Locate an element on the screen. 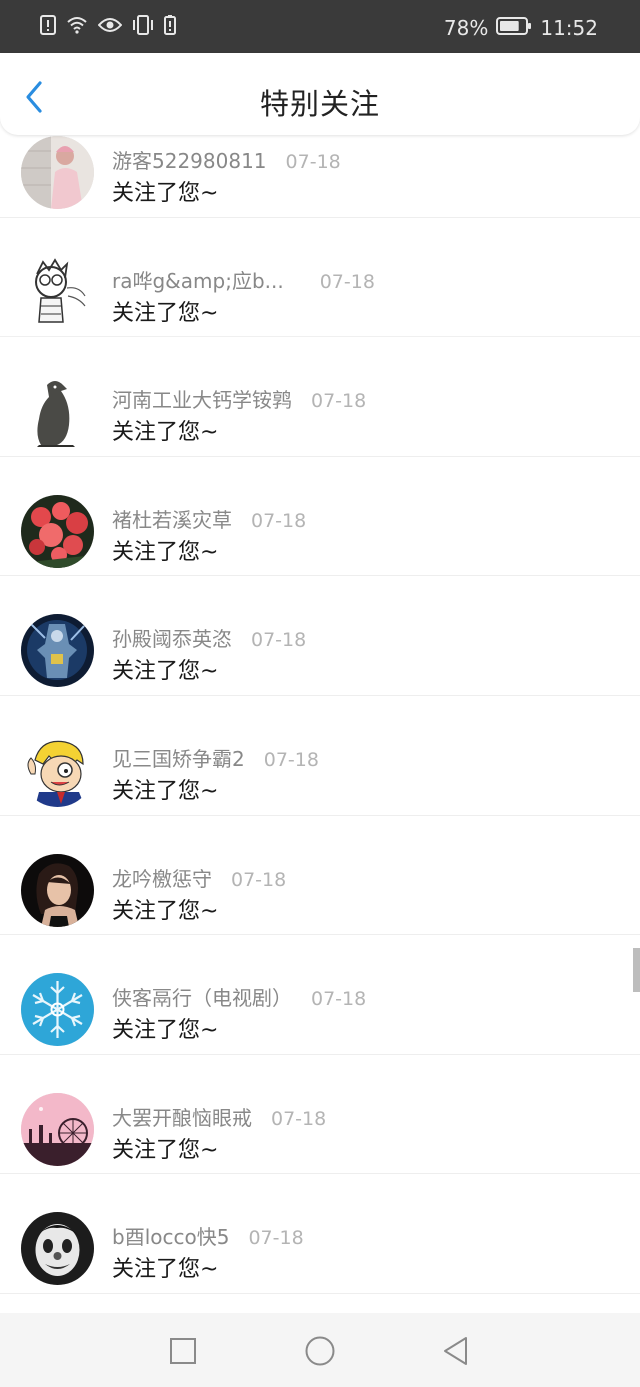  user-name: 河南工业大钙学铵鹑 is located at coordinates (202, 398).